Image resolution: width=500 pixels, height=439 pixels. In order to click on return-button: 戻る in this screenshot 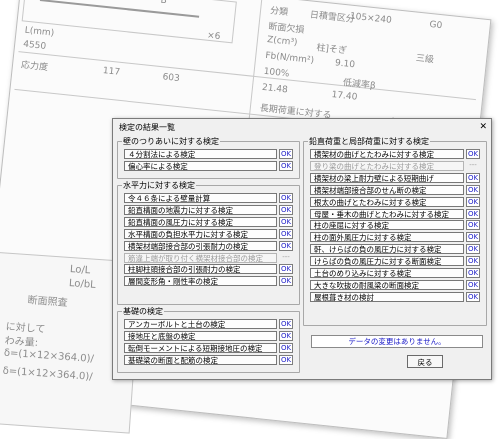, I will do `click(425, 361)`.